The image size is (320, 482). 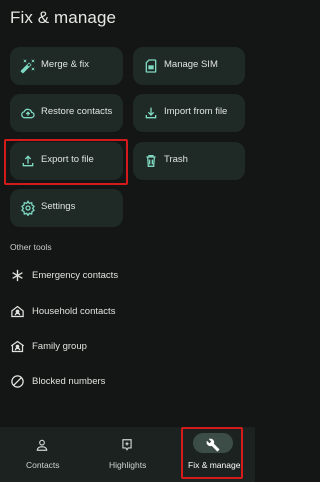 I want to click on cloud-restore-icon, so click(x=28, y=113).